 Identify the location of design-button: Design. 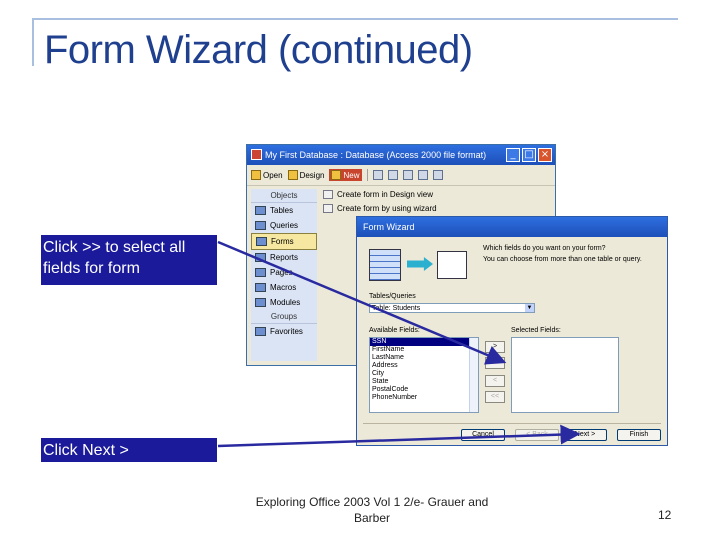
(305, 175).